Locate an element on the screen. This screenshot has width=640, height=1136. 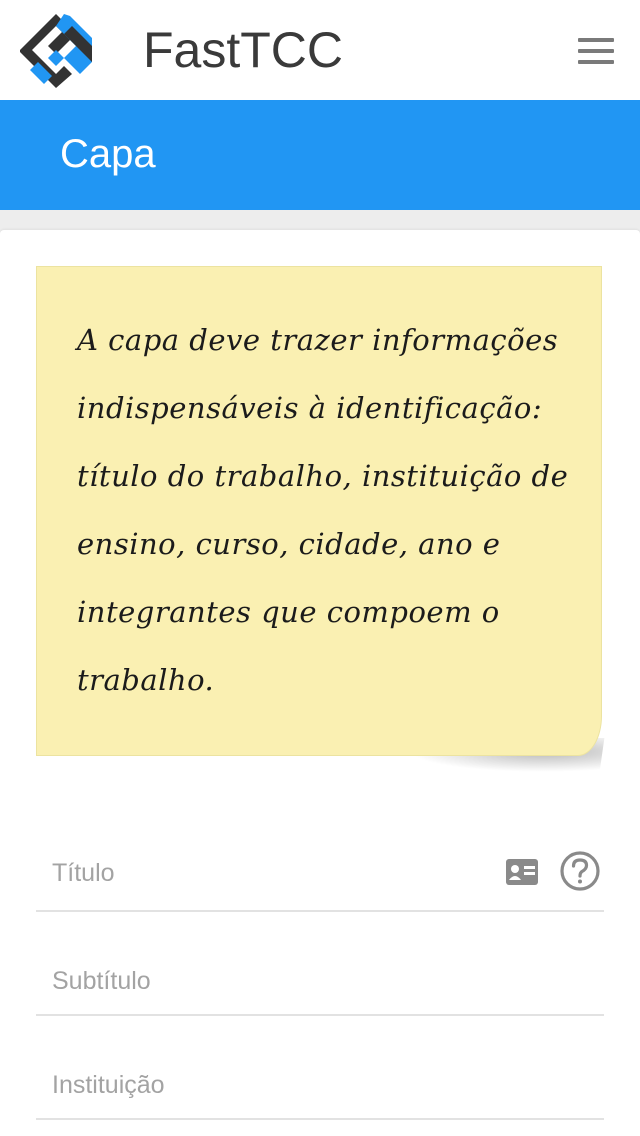
subtitulo-field is located at coordinates (320, 982).